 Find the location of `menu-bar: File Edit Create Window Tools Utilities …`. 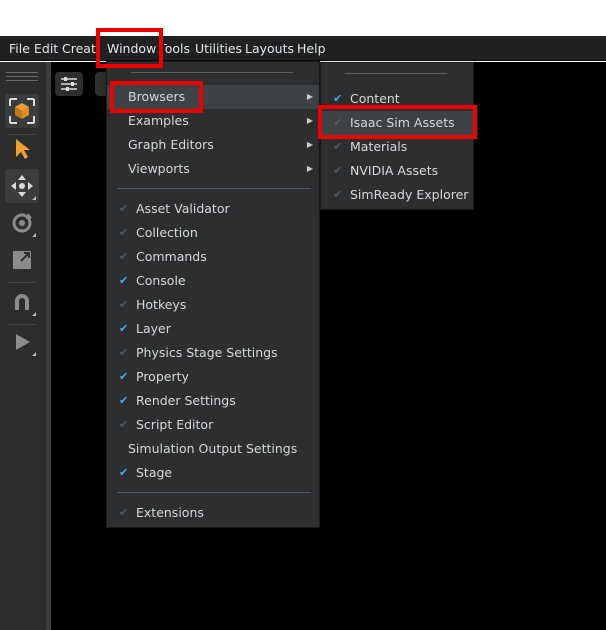

menu-bar: File Edit Create Window Tools Utilities … is located at coordinates (303, 48).